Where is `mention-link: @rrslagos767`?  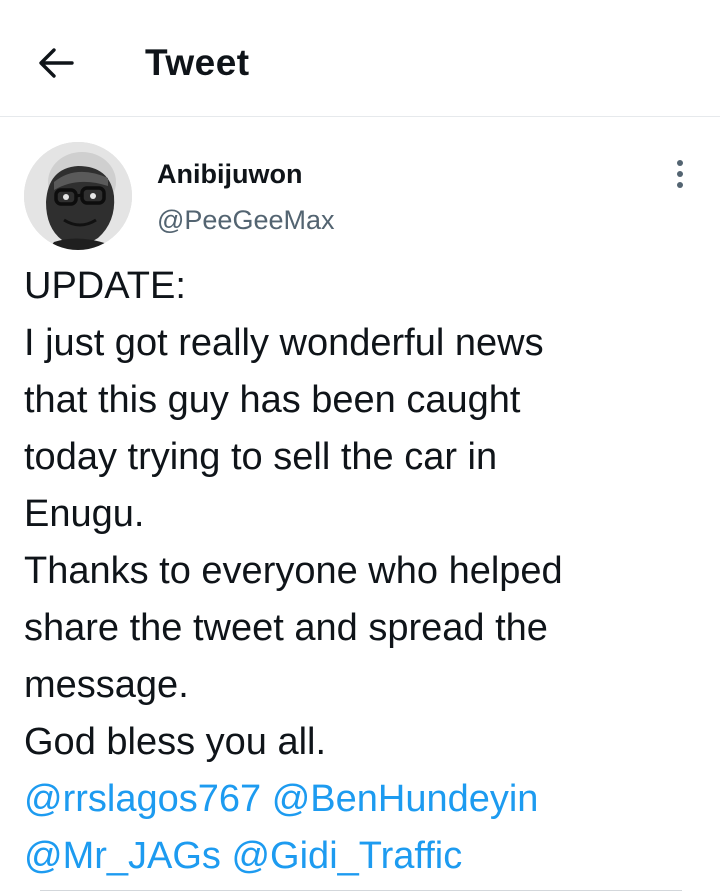
mention-link: @rrslagos767 is located at coordinates (142, 799).